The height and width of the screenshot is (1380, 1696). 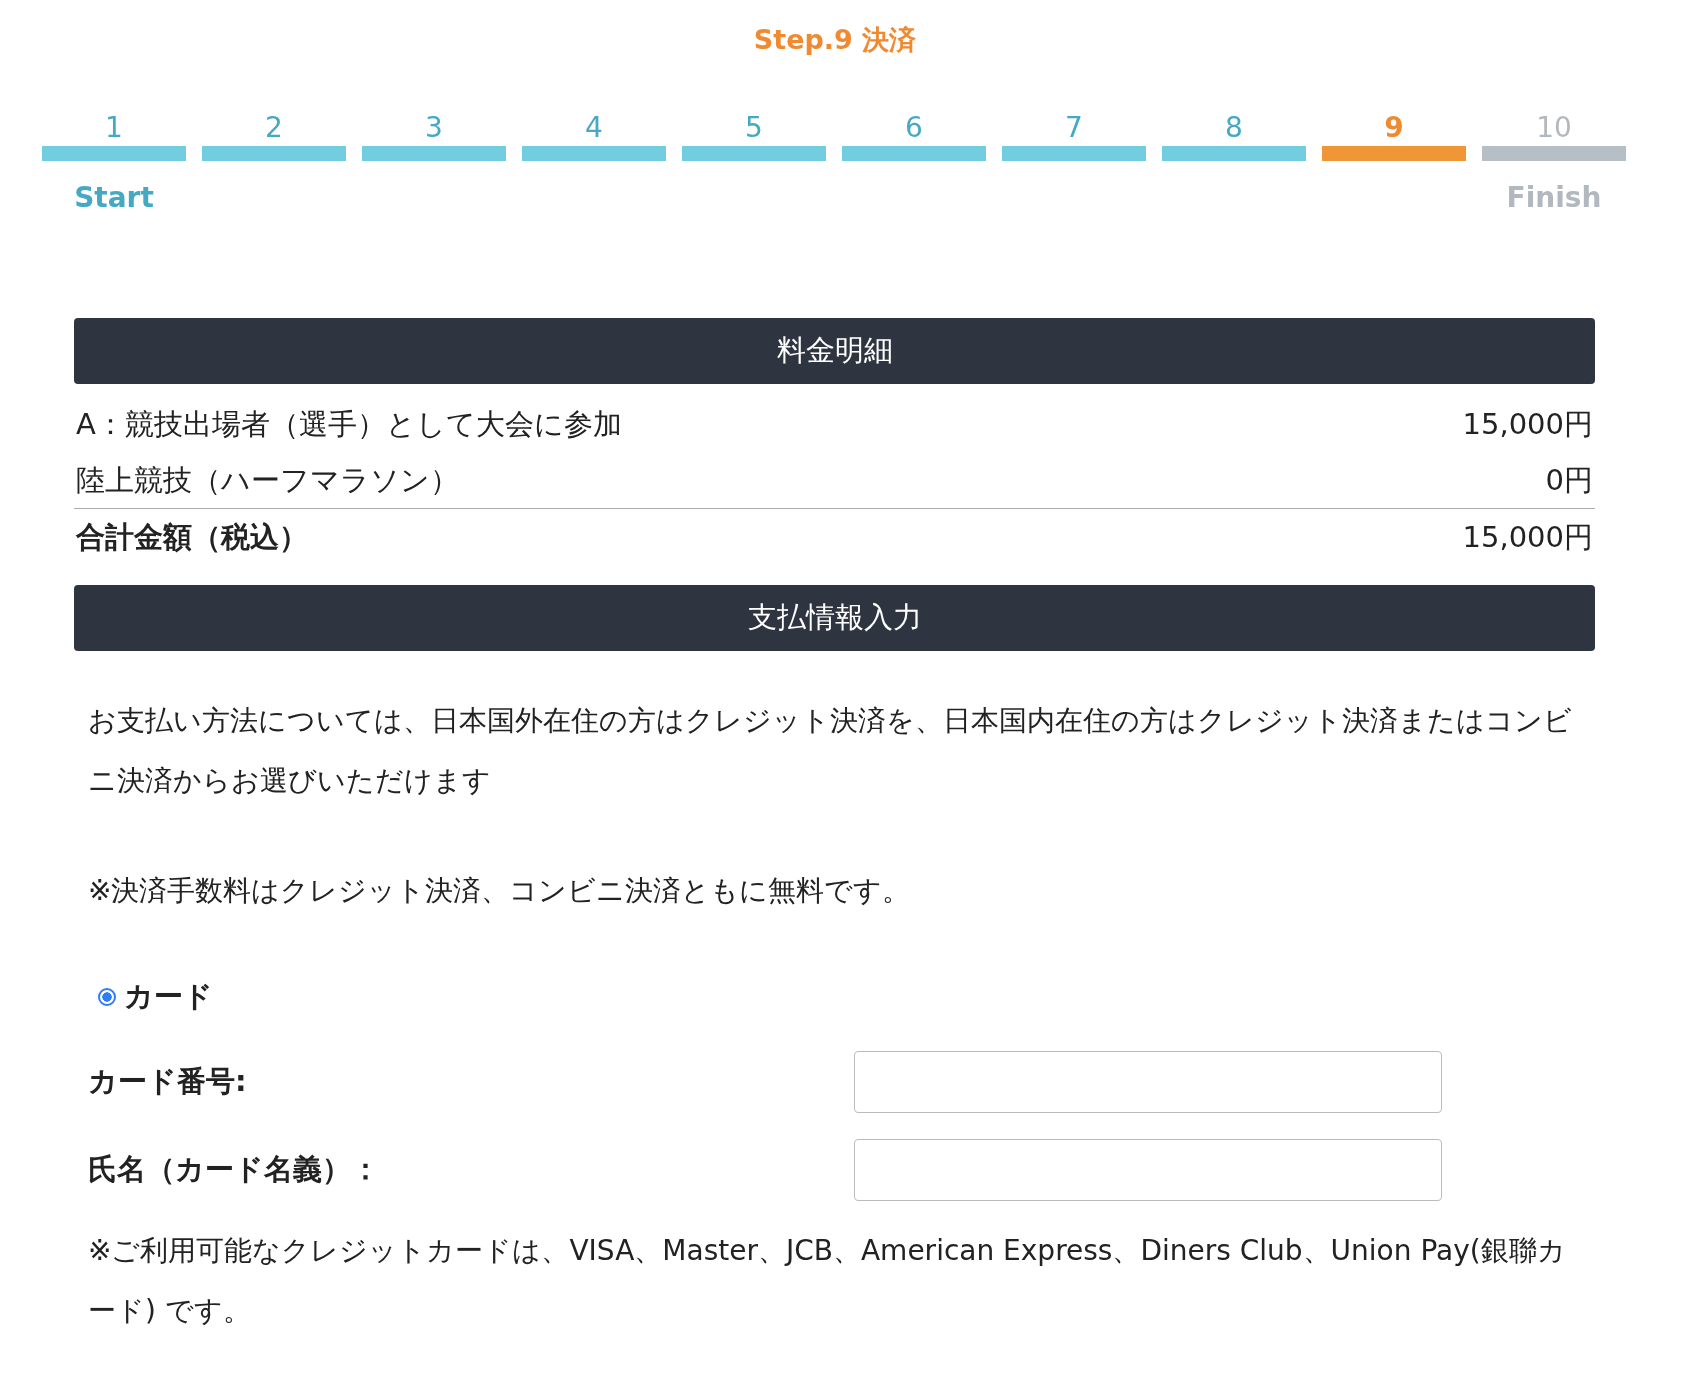 I want to click on fee-label: 陸上競技（ハーフマラソン）, so click(x=267, y=480).